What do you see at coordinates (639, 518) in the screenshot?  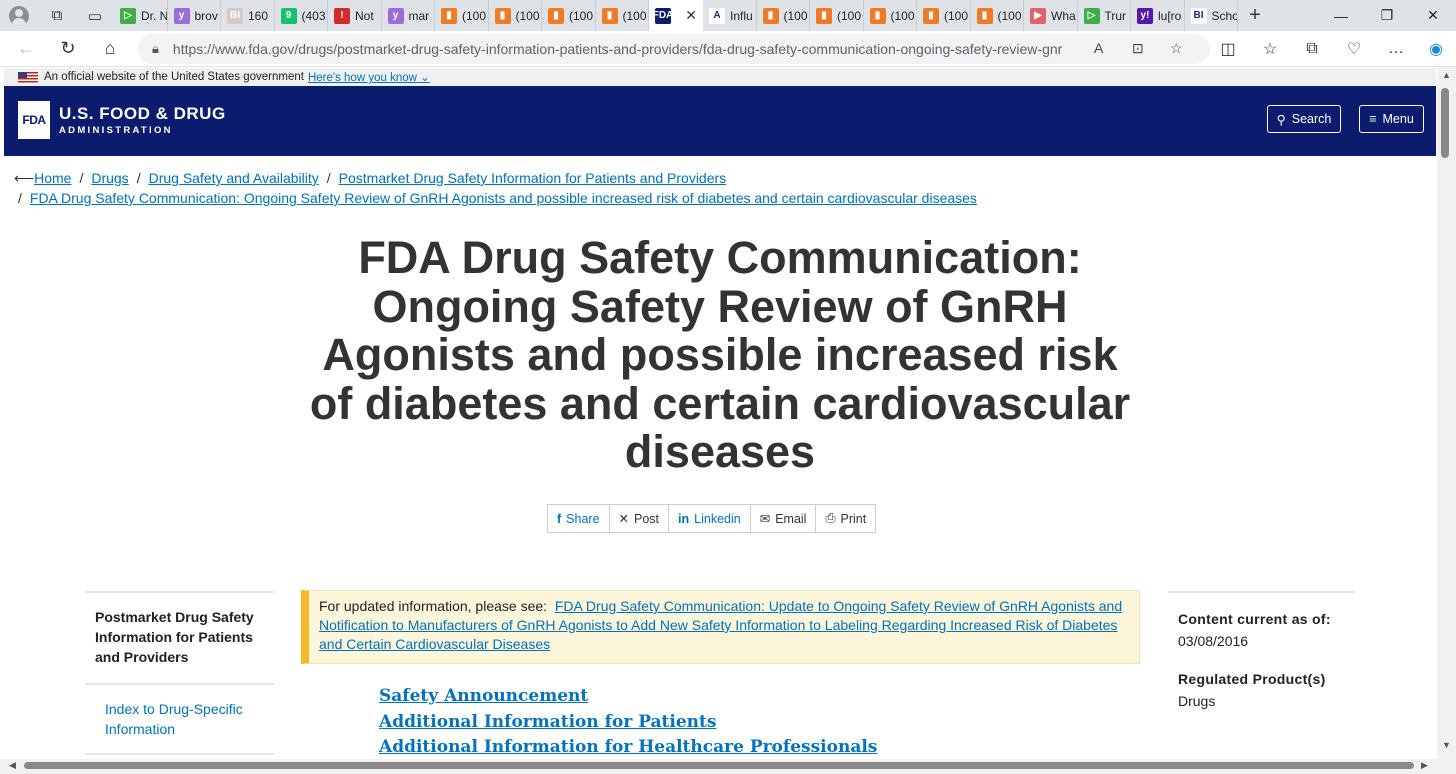 I see `share-x-button: ✕ Post` at bounding box center [639, 518].